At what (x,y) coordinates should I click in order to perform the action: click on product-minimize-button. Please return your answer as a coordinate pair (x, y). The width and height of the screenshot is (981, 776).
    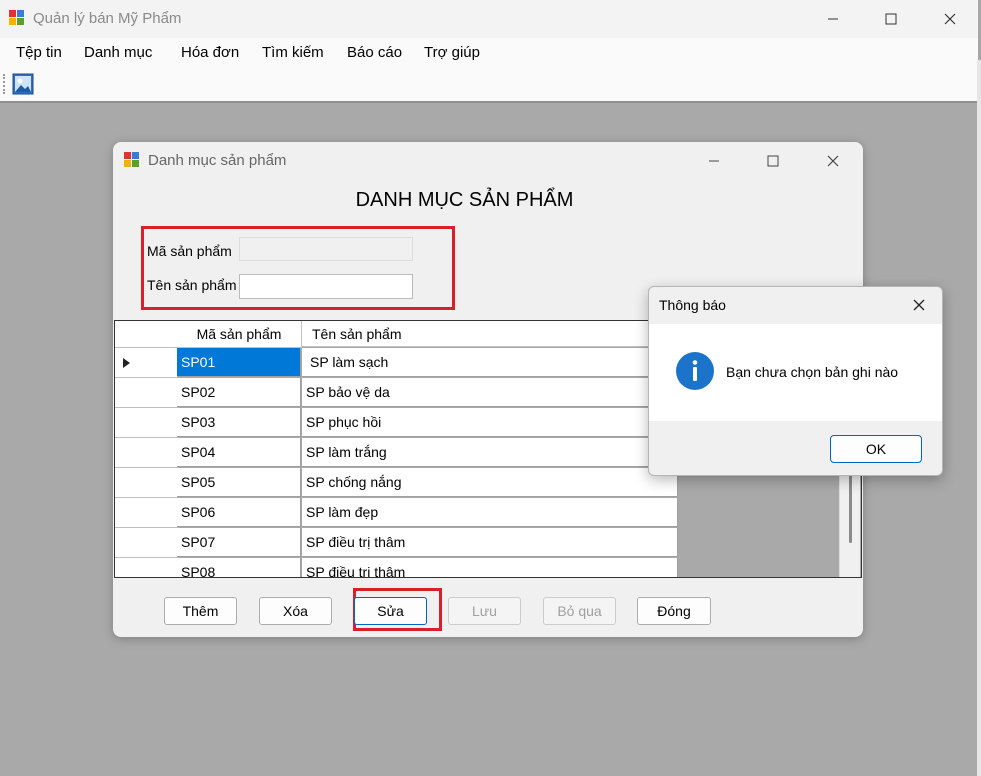
    Looking at the image, I should click on (714, 161).